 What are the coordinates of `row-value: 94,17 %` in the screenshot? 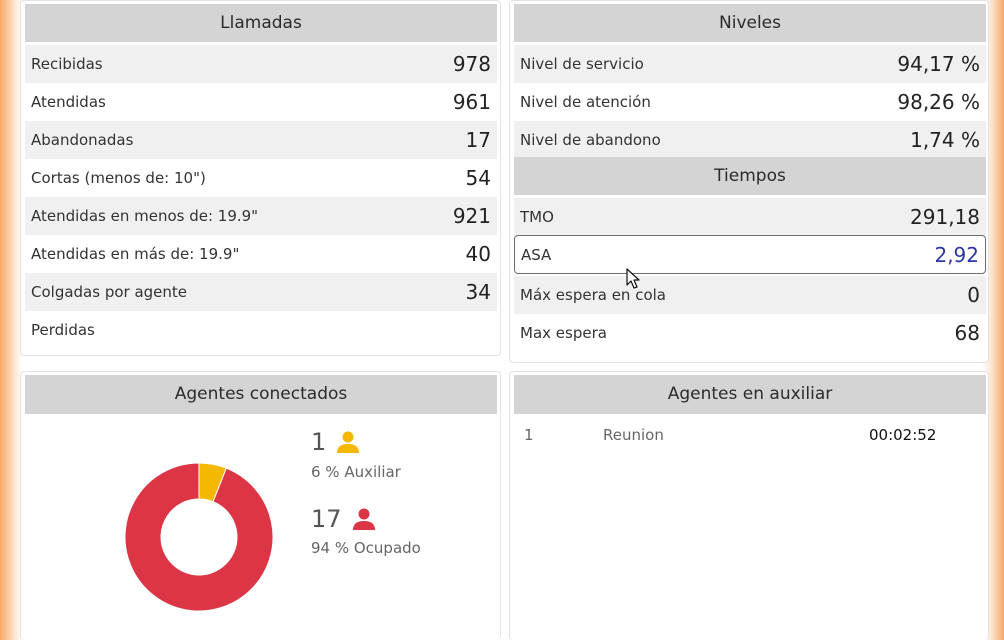 It's located at (938, 64).